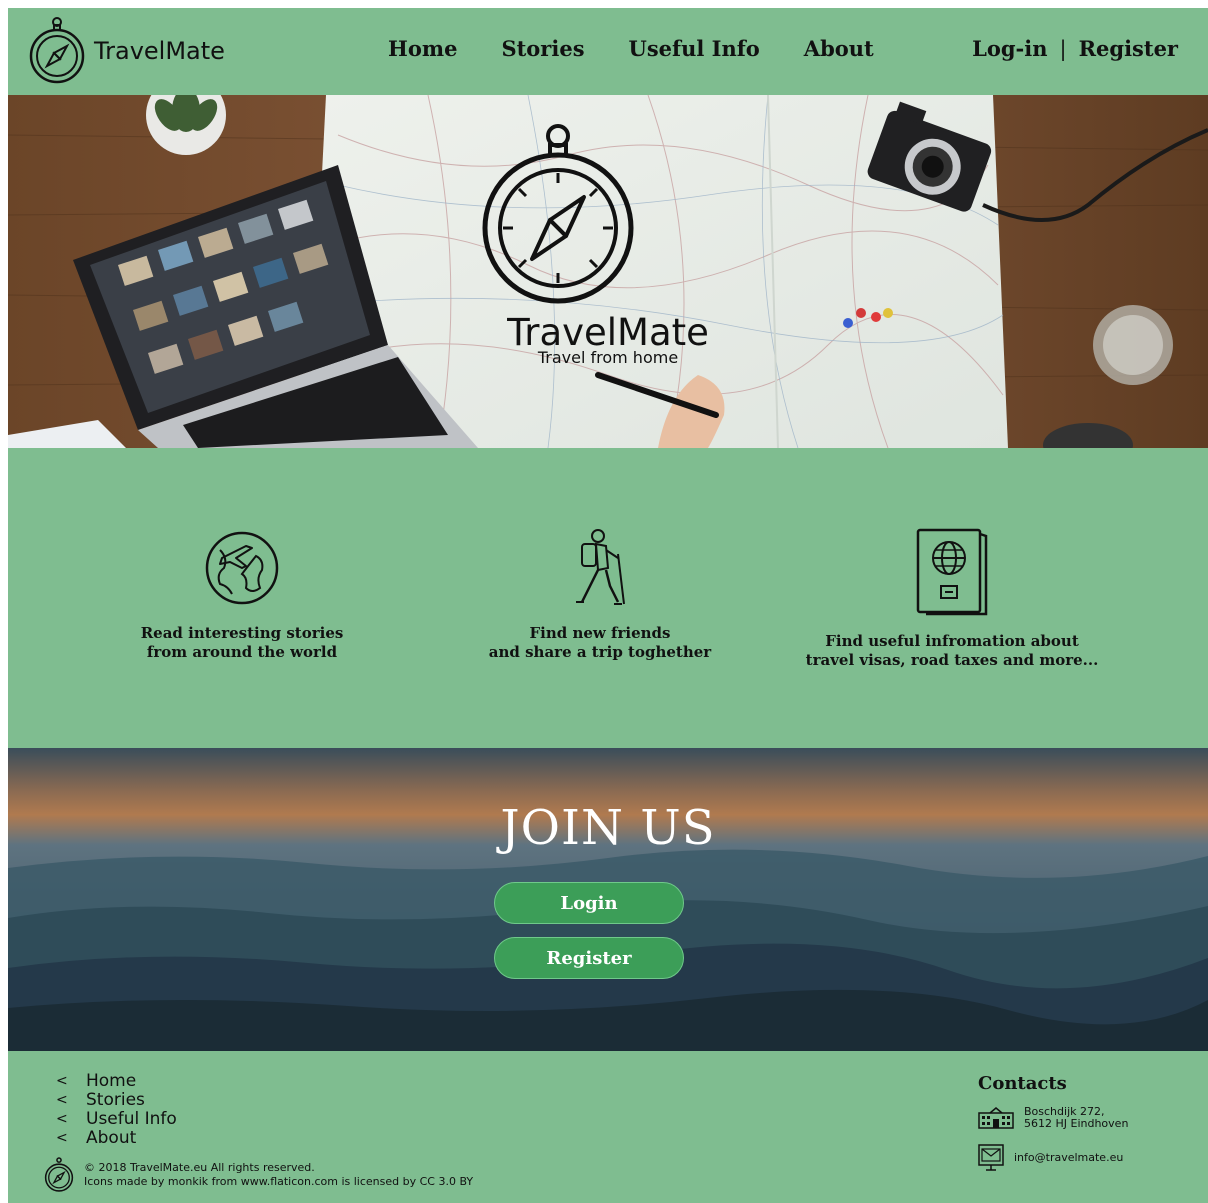 The width and height of the screenshot is (1208, 1203). Describe the element at coordinates (694, 48) in the screenshot. I see `nav-useful-info: Useful Info` at that location.